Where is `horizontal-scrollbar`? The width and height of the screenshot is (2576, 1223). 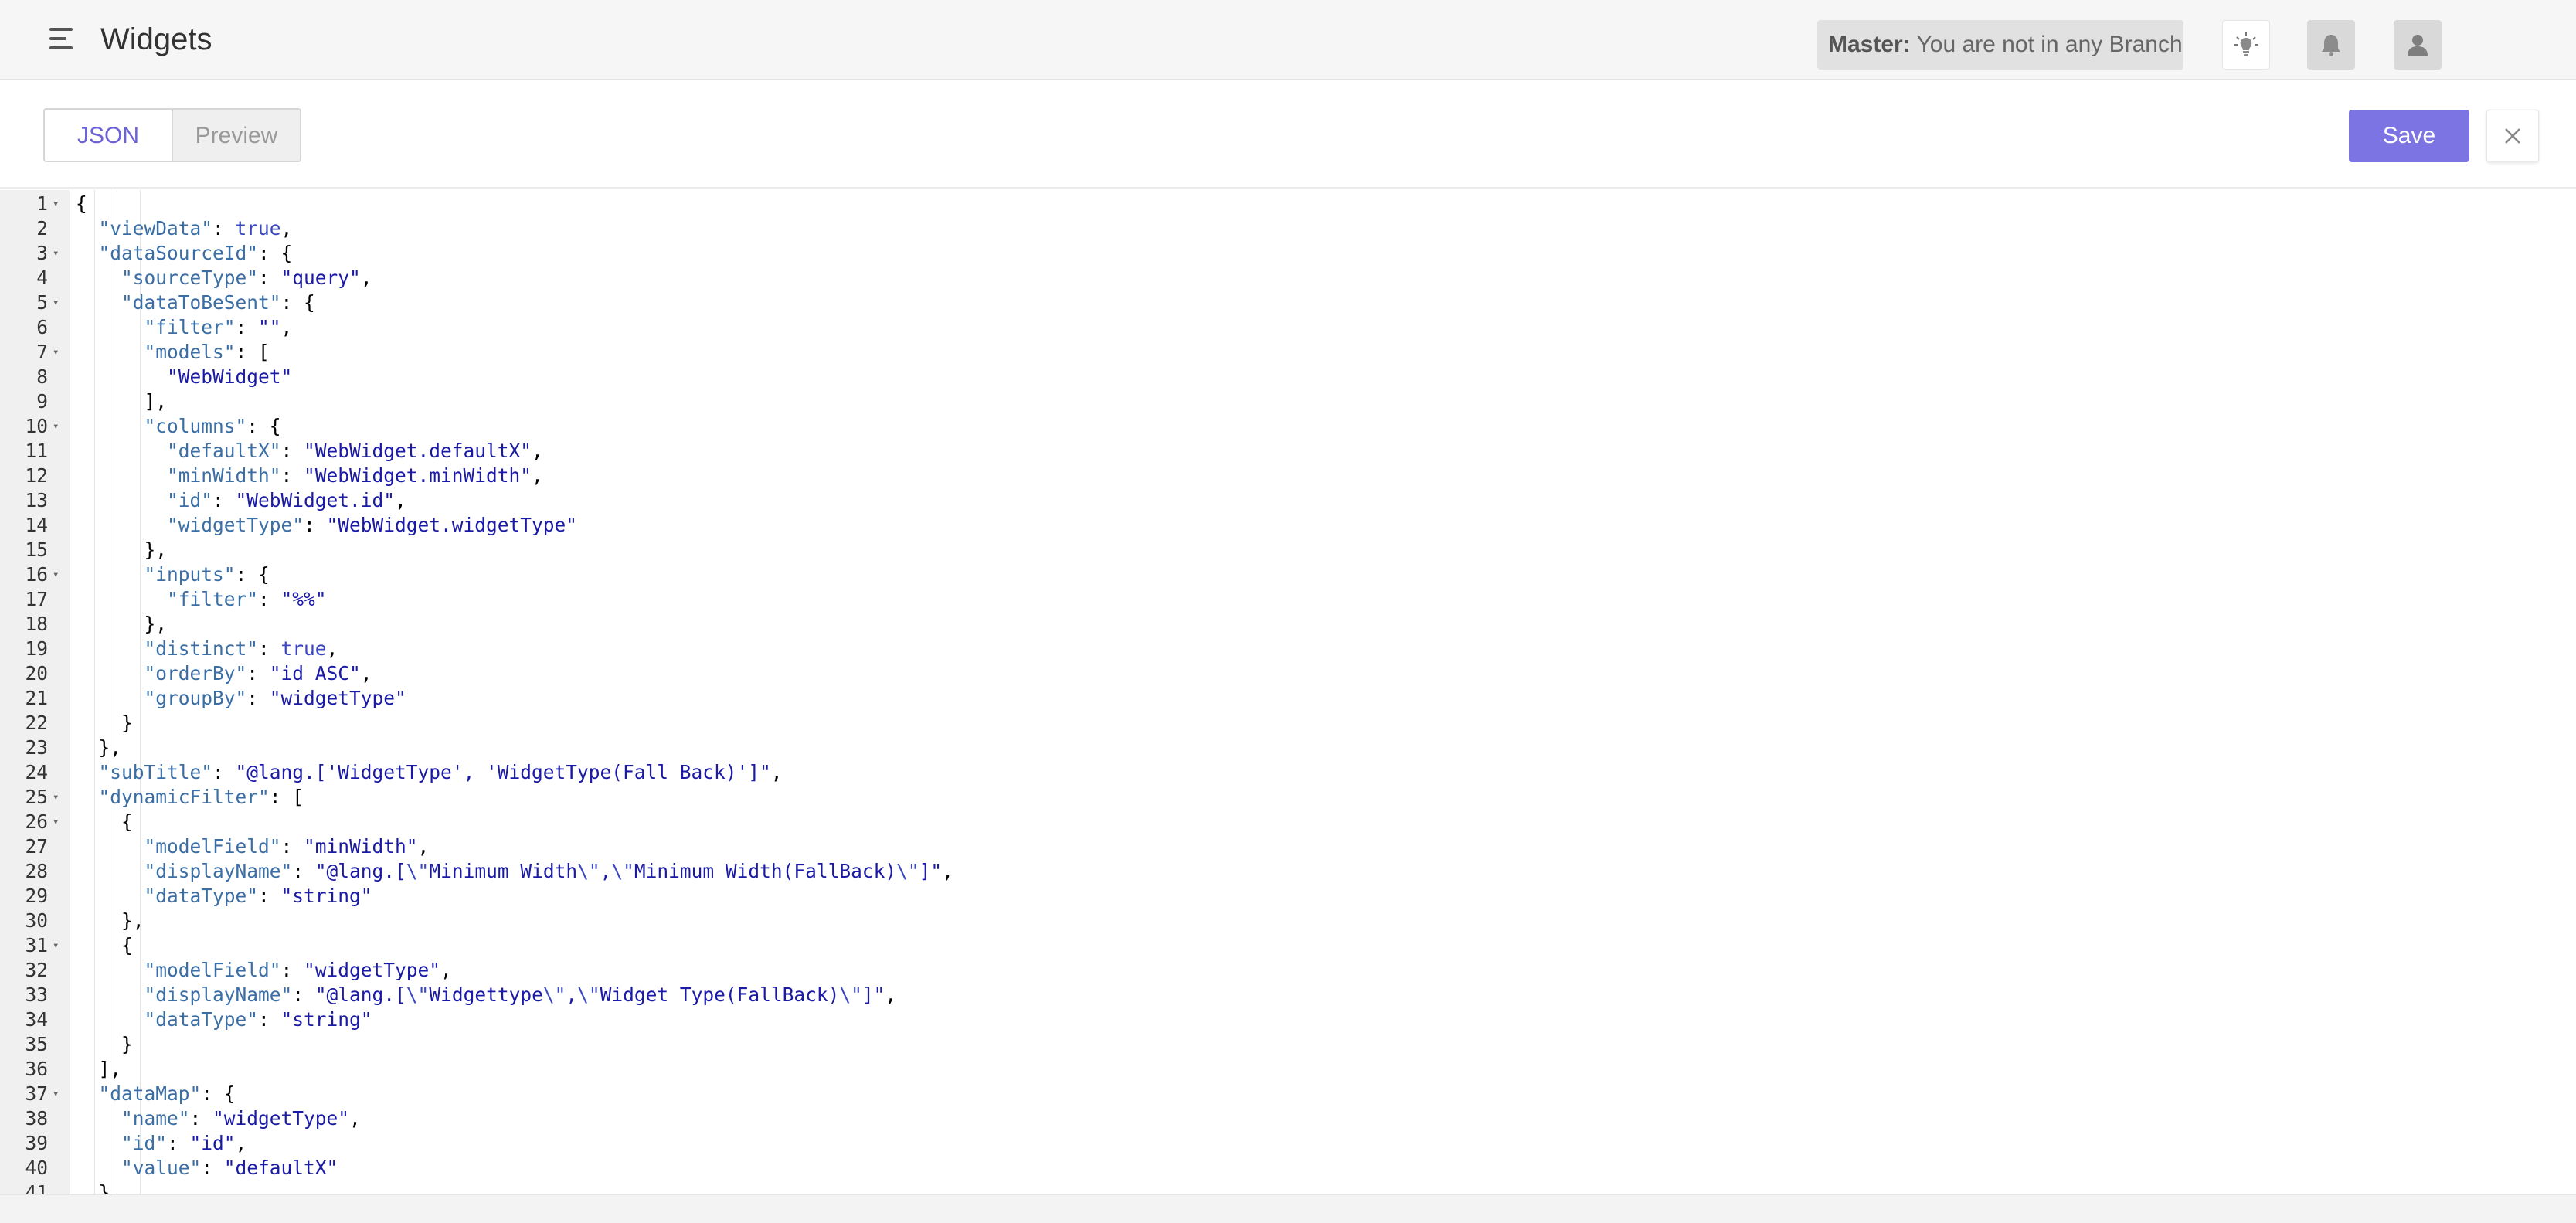
horizontal-scrollbar is located at coordinates (1288, 1208).